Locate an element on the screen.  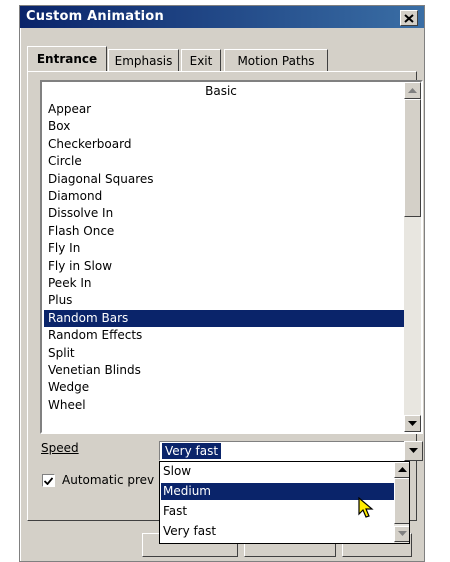
list-item: Wheel is located at coordinates (224, 405).